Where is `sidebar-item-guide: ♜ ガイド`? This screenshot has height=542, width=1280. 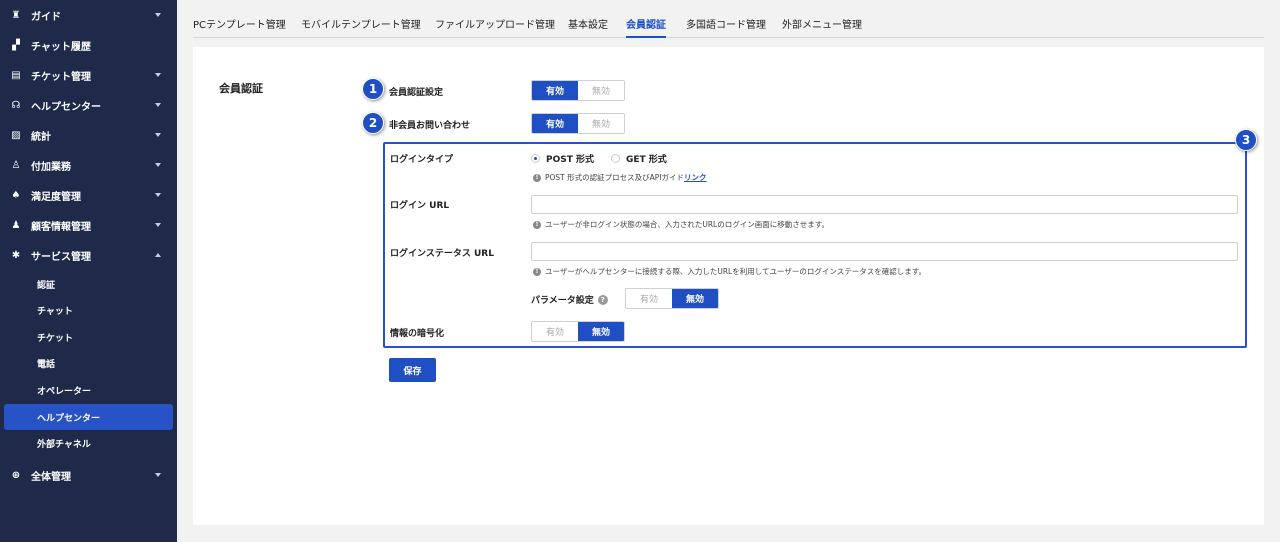
sidebar-item-guide: ♜ ガイド is located at coordinates (88, 15).